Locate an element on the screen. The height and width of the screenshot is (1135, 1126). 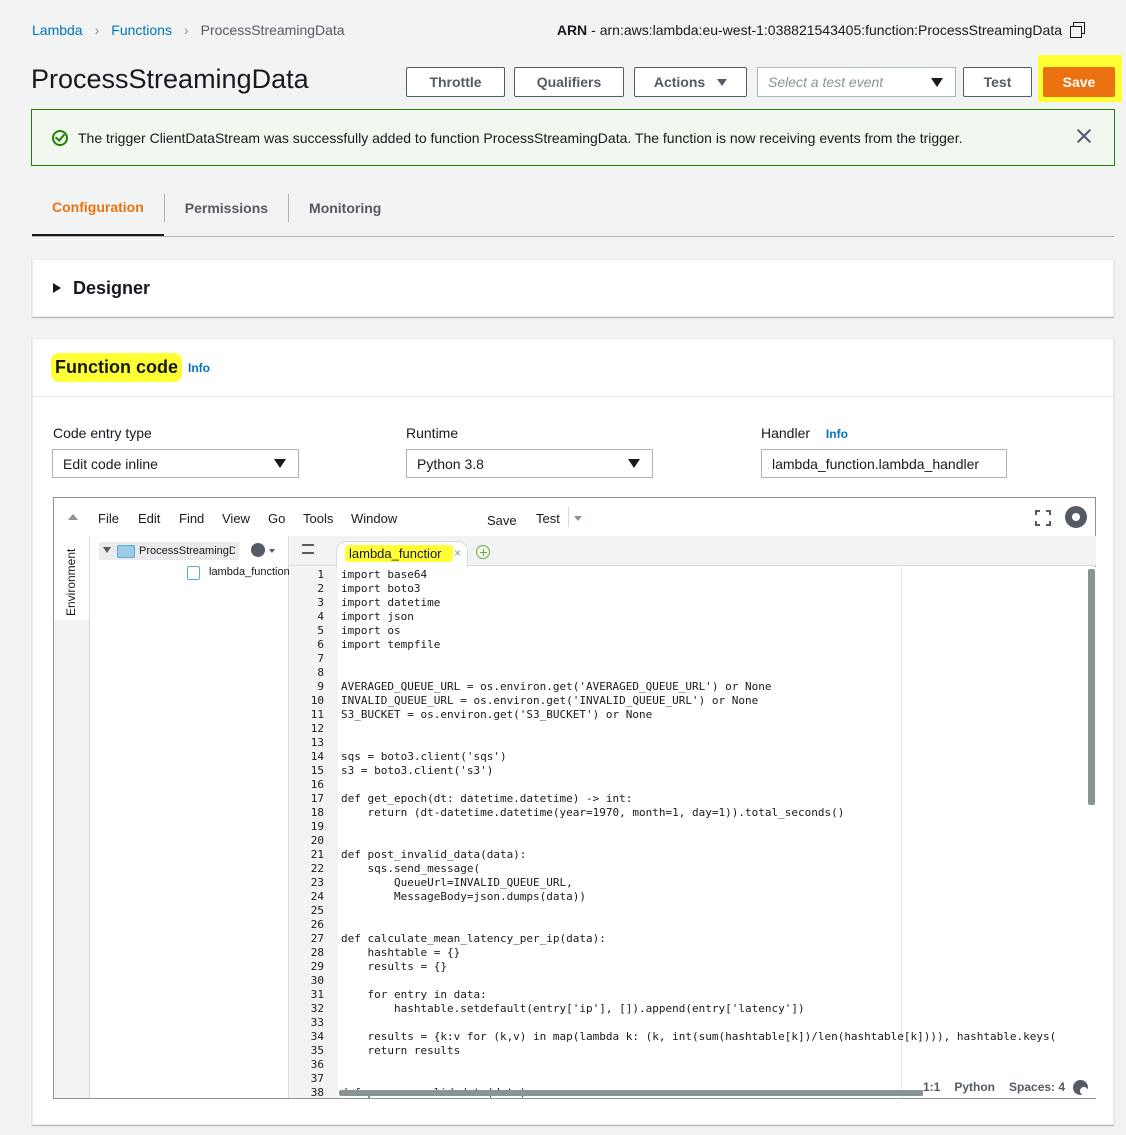
menu-go: Go is located at coordinates (276, 518).